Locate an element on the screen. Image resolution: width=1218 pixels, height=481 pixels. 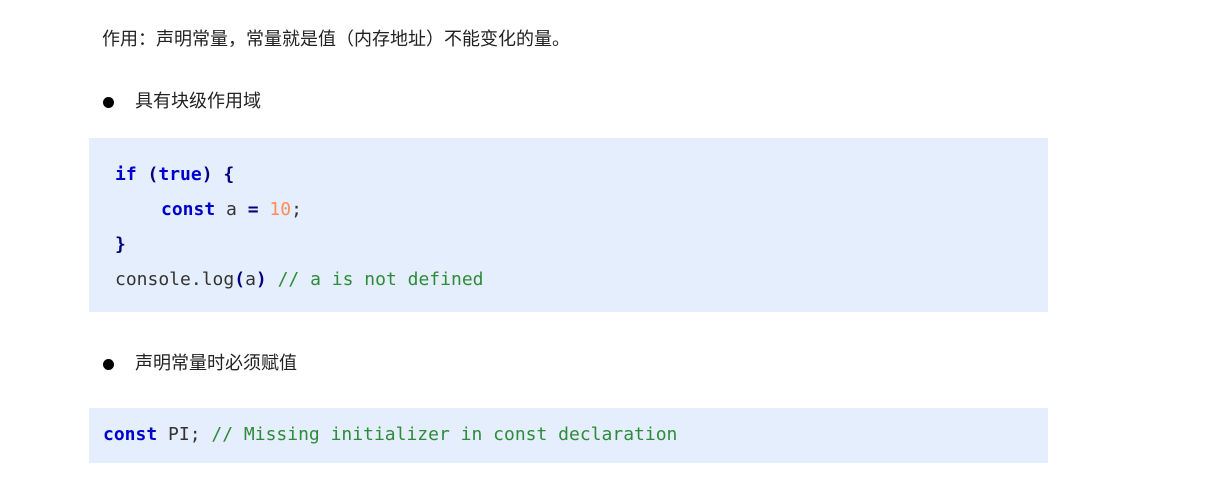
code-line: console.log(a) // a is not defined is located at coordinates (299, 280).